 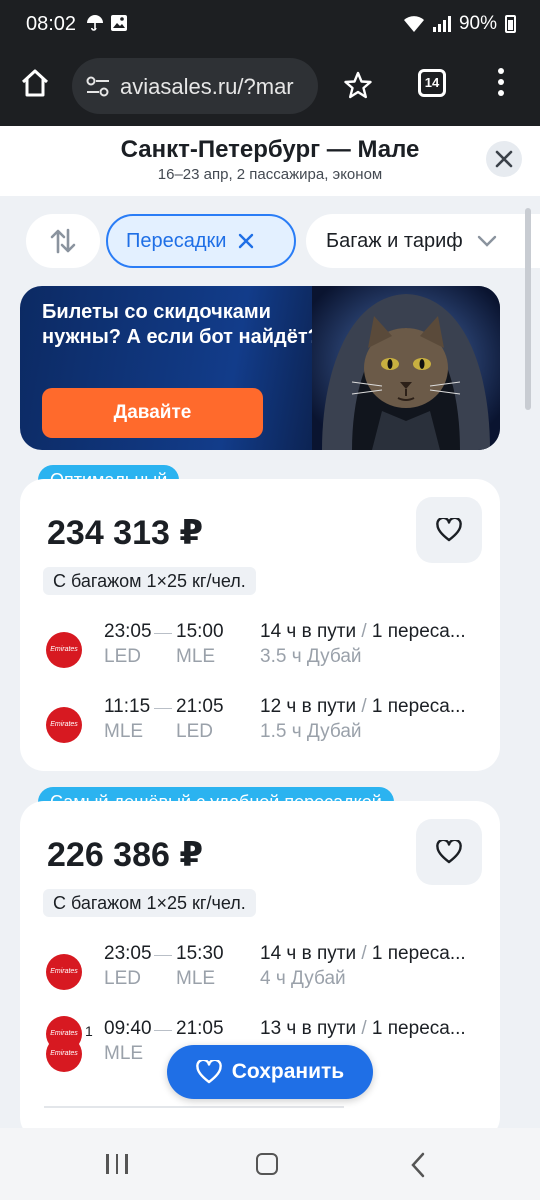 What do you see at coordinates (270, 149) in the screenshot?
I see `route-title: Санкт-Петербург — Мале` at bounding box center [270, 149].